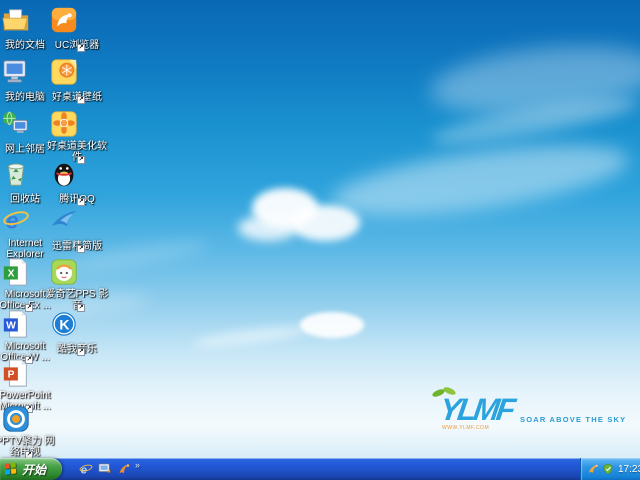 This screenshot has height=480, width=640. I want to click on desktop-icon-iqiyi-pps: ↗ 爱奇艺PPS 影 音, so click(77, 285).